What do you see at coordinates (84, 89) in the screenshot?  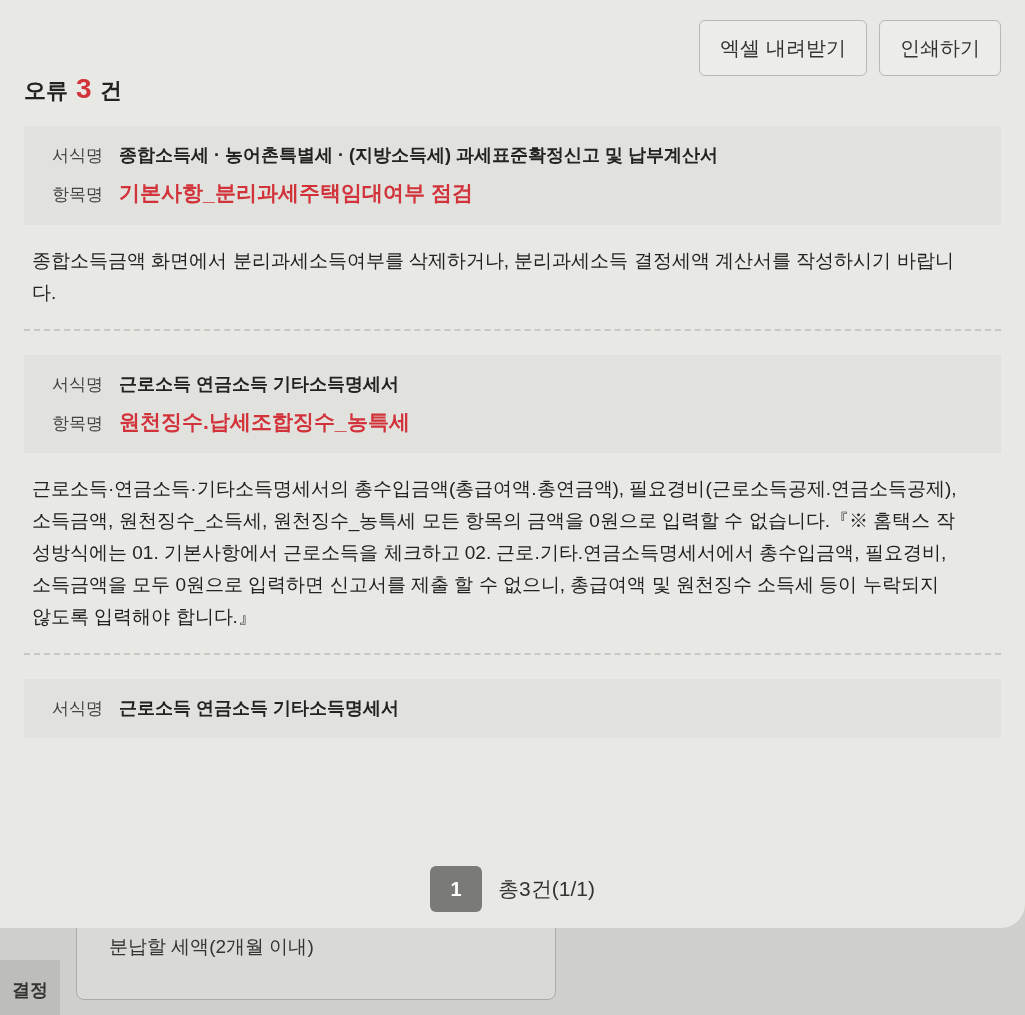 I see `error-count: 3` at bounding box center [84, 89].